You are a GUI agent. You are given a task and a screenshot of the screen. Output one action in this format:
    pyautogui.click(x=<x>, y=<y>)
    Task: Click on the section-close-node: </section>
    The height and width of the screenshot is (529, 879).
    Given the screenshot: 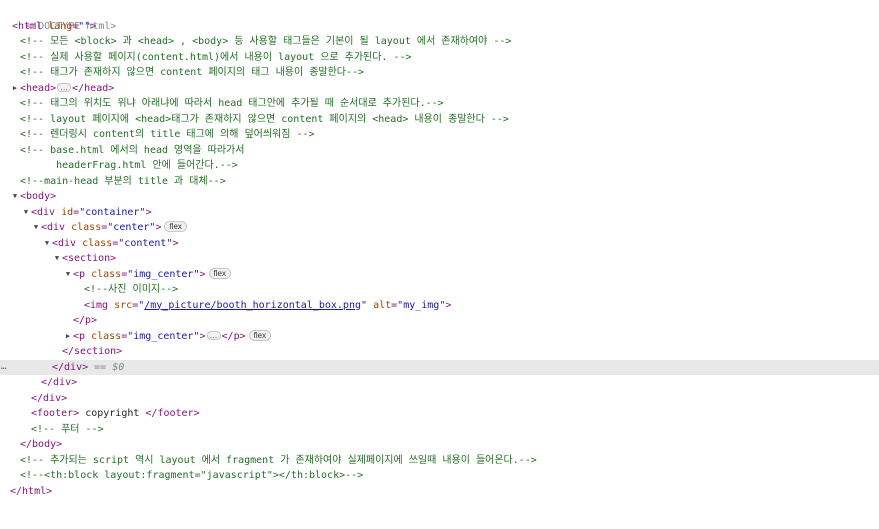 What is the action you would take?
    pyautogui.click(x=439, y=352)
    